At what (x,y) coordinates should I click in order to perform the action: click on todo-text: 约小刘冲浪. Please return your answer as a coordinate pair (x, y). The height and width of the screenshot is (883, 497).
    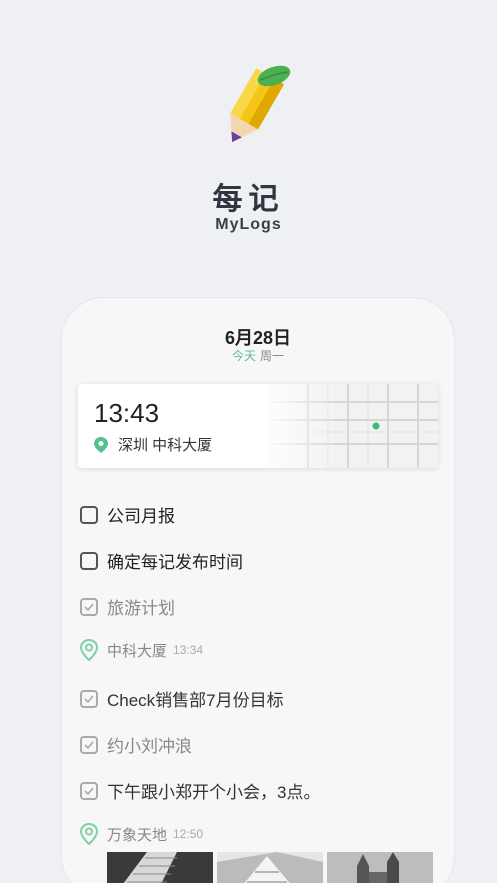
    Looking at the image, I should click on (149, 746).